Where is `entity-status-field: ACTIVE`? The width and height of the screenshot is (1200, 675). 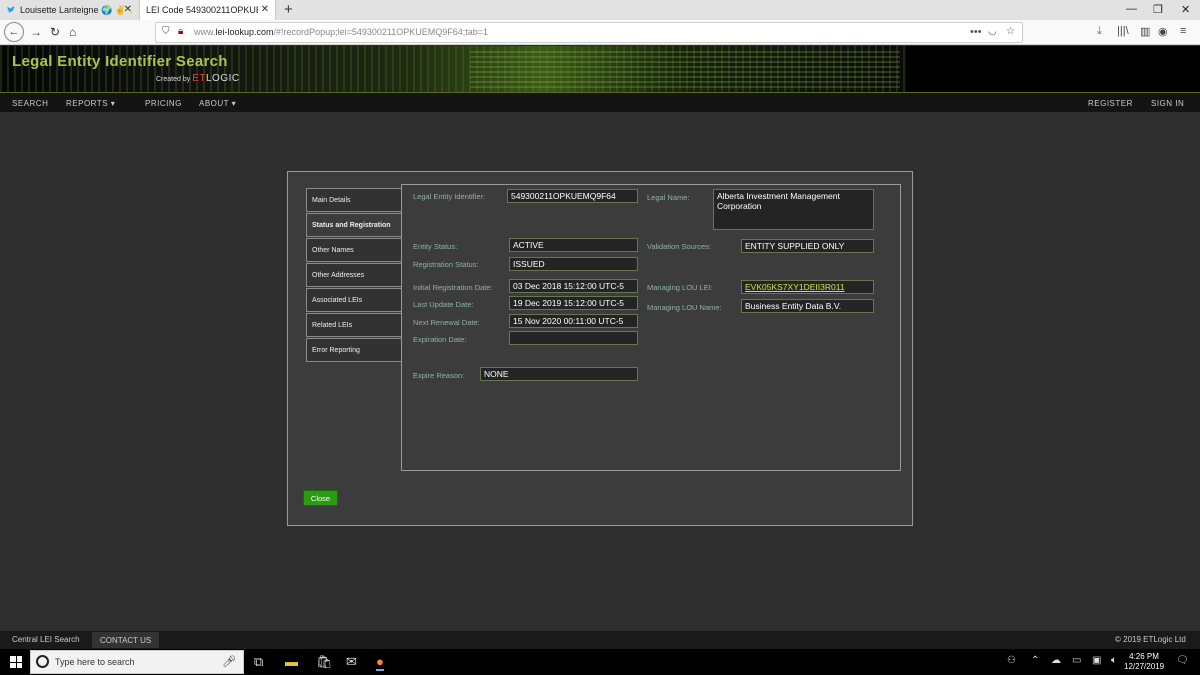 entity-status-field: ACTIVE is located at coordinates (573, 245).